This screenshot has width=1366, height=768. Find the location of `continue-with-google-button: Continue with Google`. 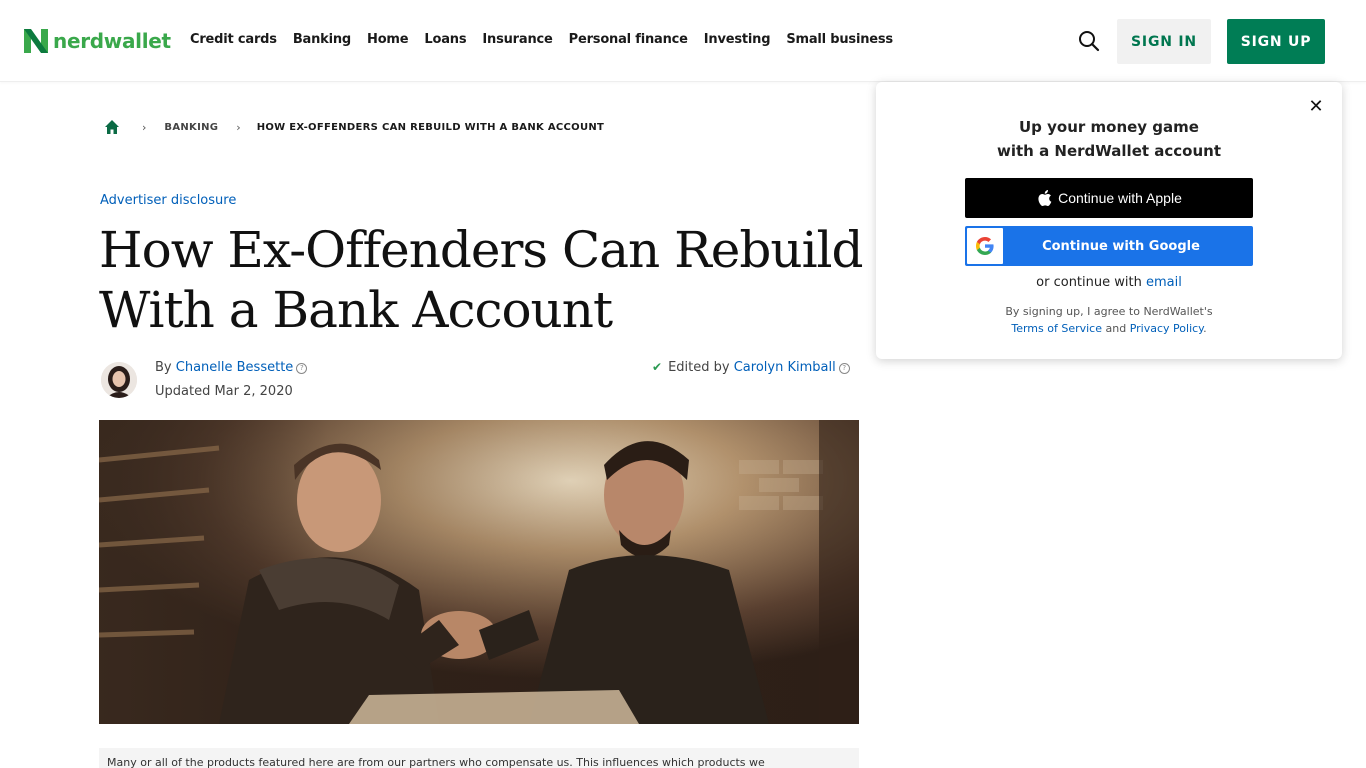

continue-with-google-button: Continue with Google is located at coordinates (1109, 246).